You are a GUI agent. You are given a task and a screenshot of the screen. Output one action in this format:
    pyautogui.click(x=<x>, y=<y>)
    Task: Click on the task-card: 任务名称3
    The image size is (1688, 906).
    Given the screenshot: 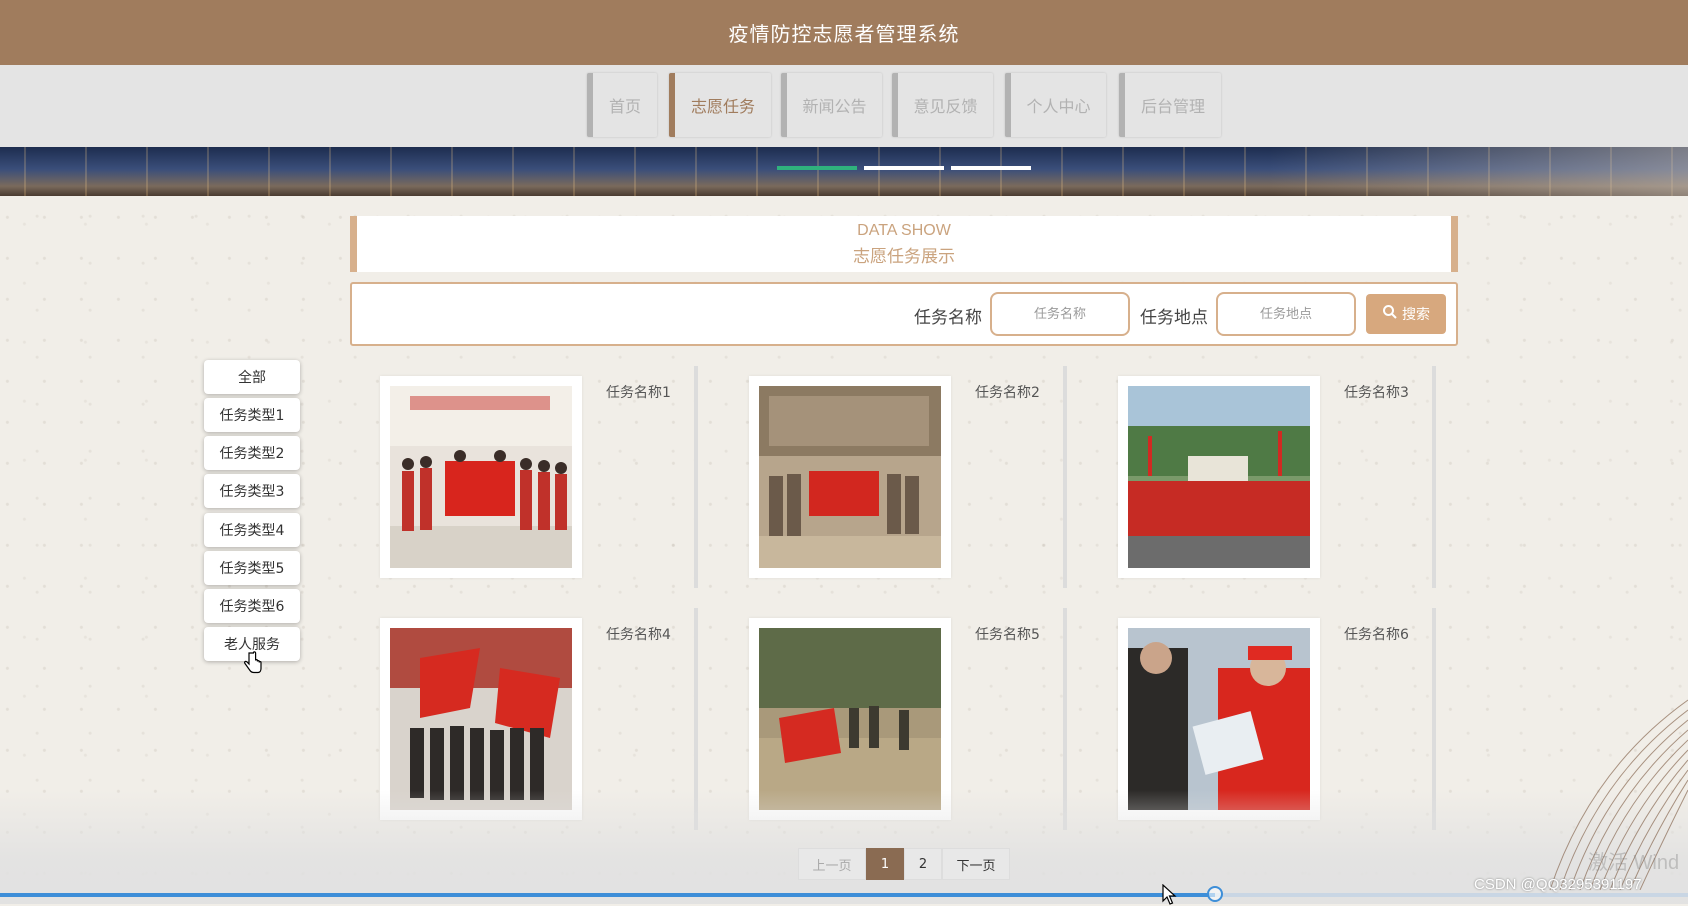 What is the action you would take?
    pyautogui.click(x=1283, y=481)
    